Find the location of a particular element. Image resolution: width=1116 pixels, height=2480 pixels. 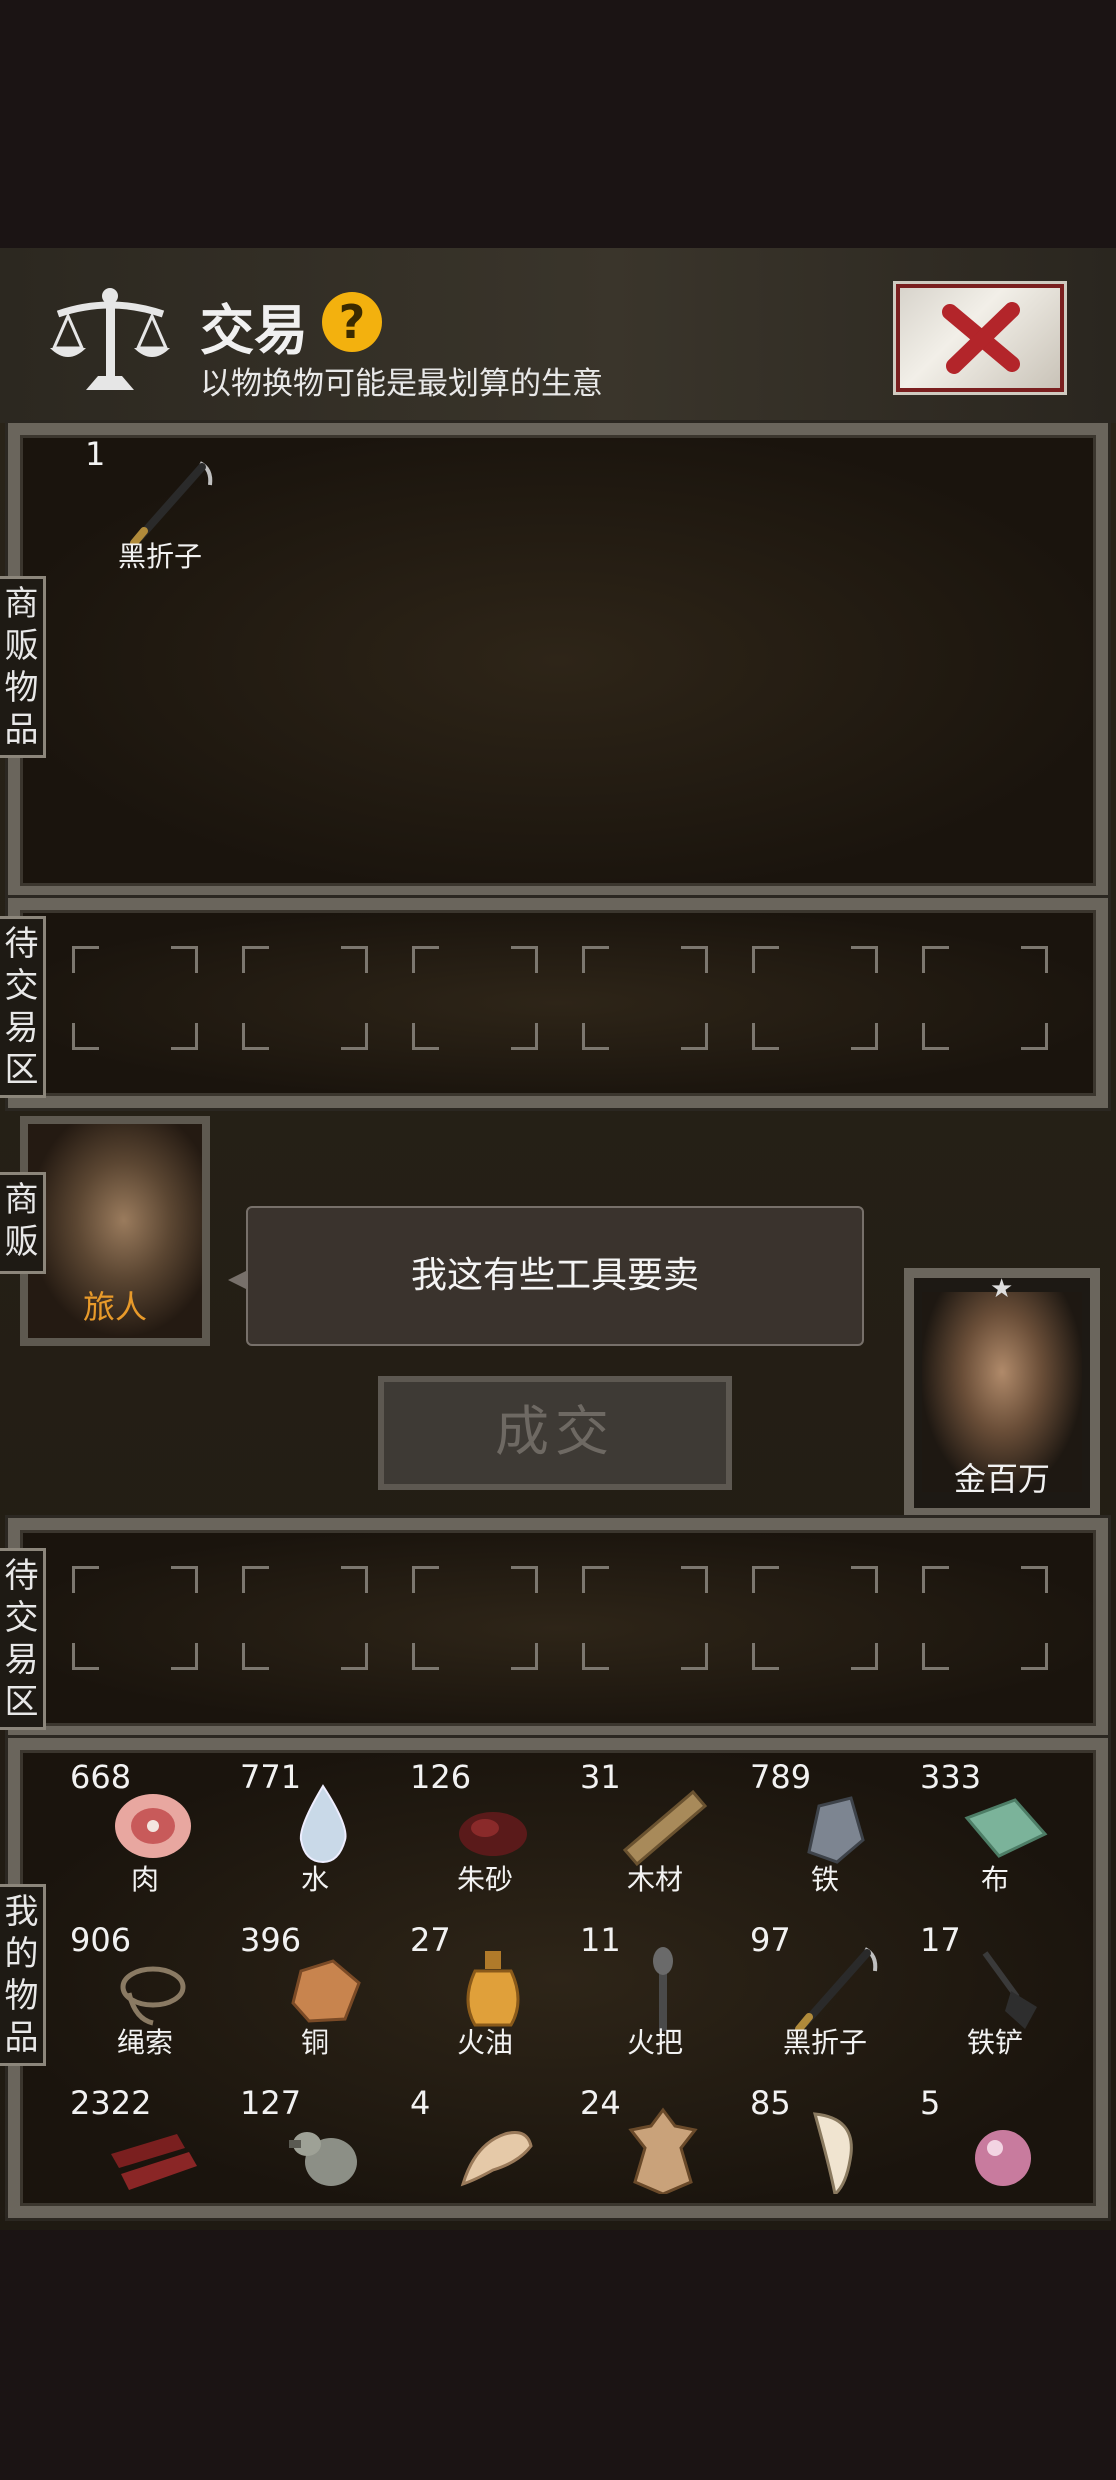

page-subtitle: 以物换物可能是最划算的生意 is located at coordinates (401, 384).